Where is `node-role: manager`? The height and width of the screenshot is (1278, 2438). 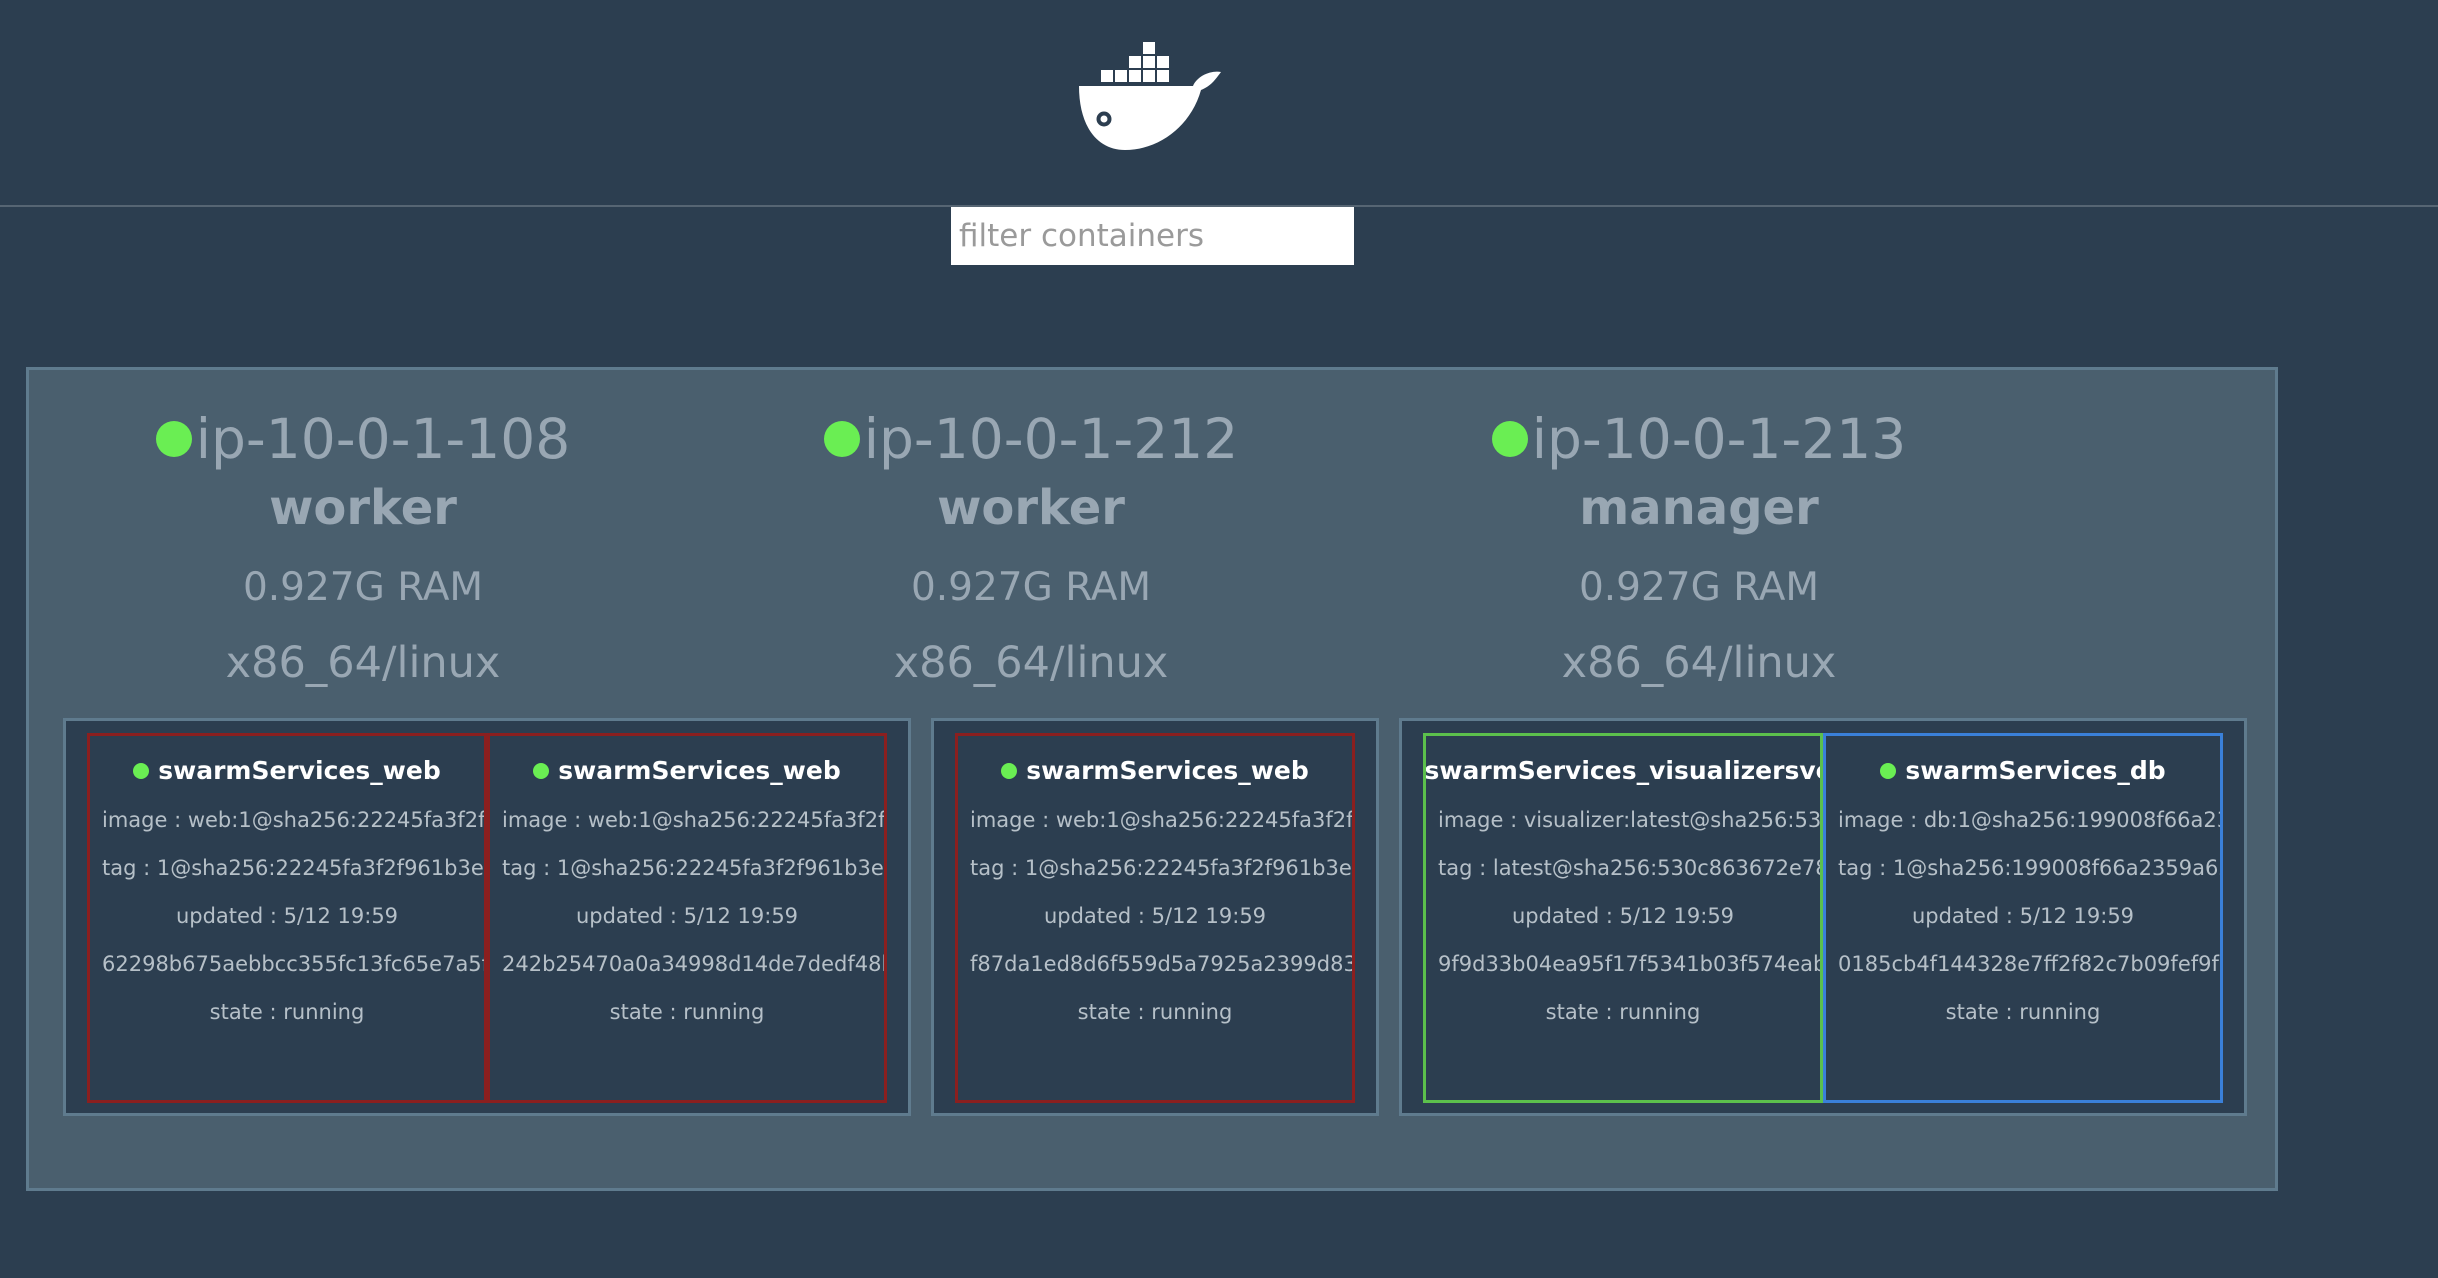 node-role: manager is located at coordinates (1699, 508).